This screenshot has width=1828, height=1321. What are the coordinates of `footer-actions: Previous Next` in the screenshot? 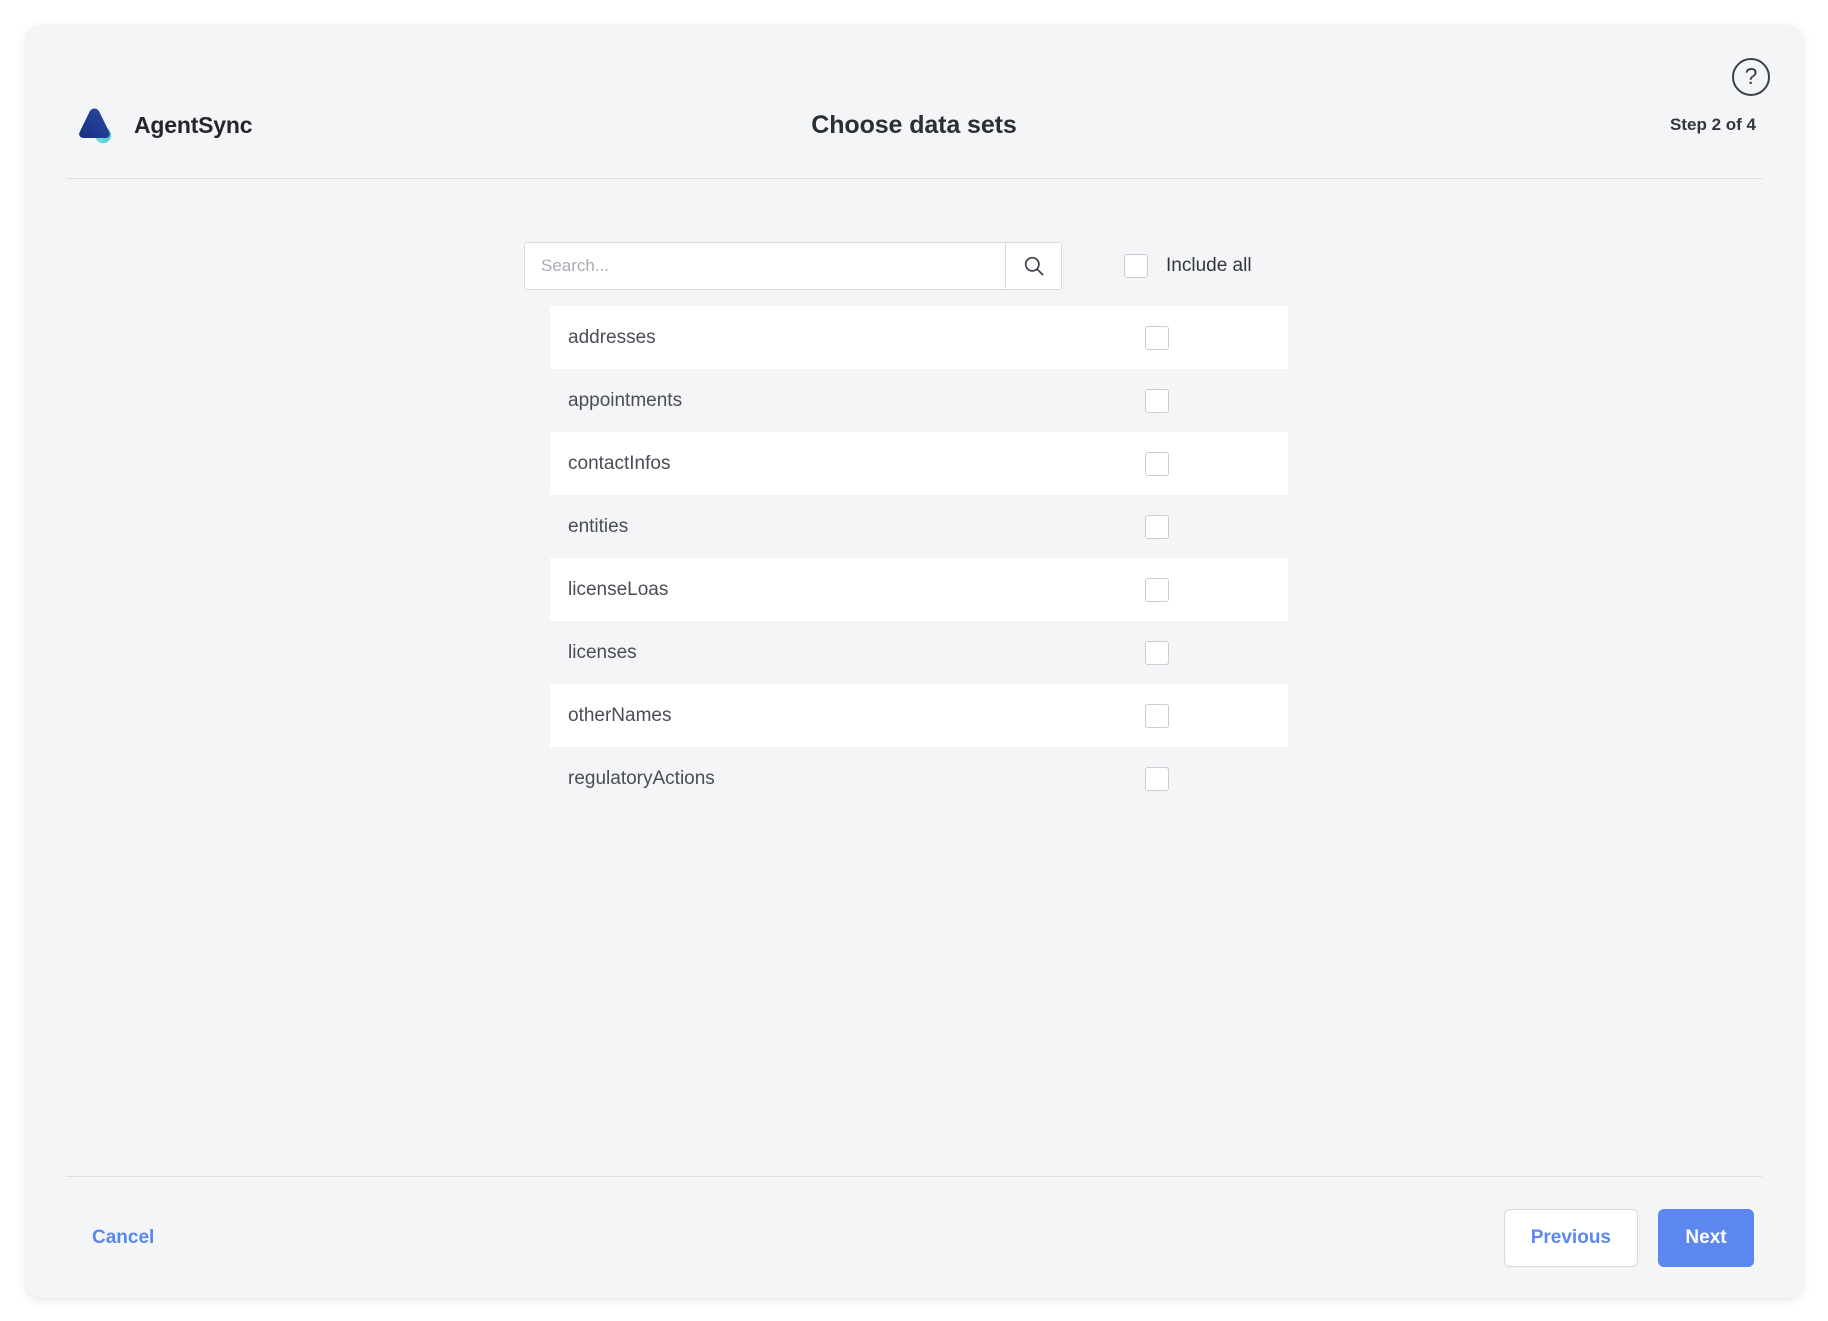 It's located at (1628, 1238).